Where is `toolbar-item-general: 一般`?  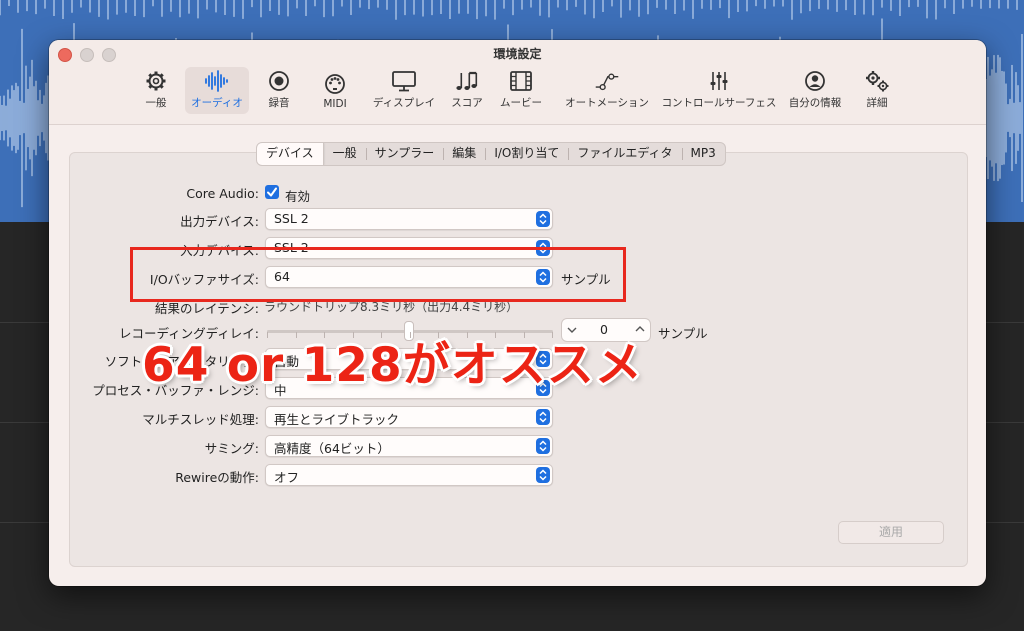 toolbar-item-general: 一般 is located at coordinates (156, 90).